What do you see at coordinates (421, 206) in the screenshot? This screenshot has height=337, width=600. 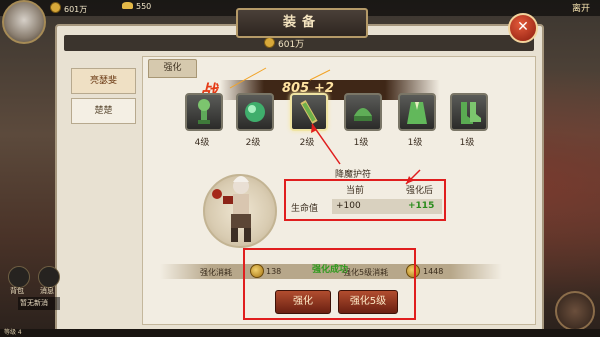 I see `stat-after: +115` at bounding box center [421, 206].